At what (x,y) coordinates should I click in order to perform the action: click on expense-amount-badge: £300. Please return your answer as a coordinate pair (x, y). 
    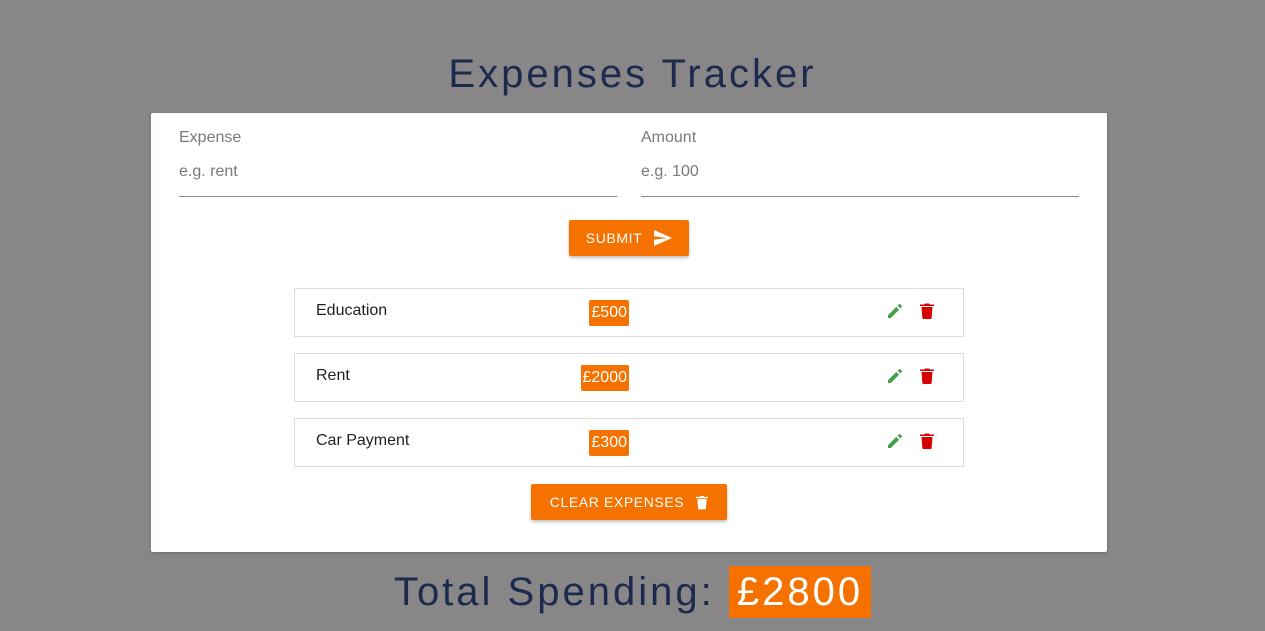
    Looking at the image, I should click on (609, 443).